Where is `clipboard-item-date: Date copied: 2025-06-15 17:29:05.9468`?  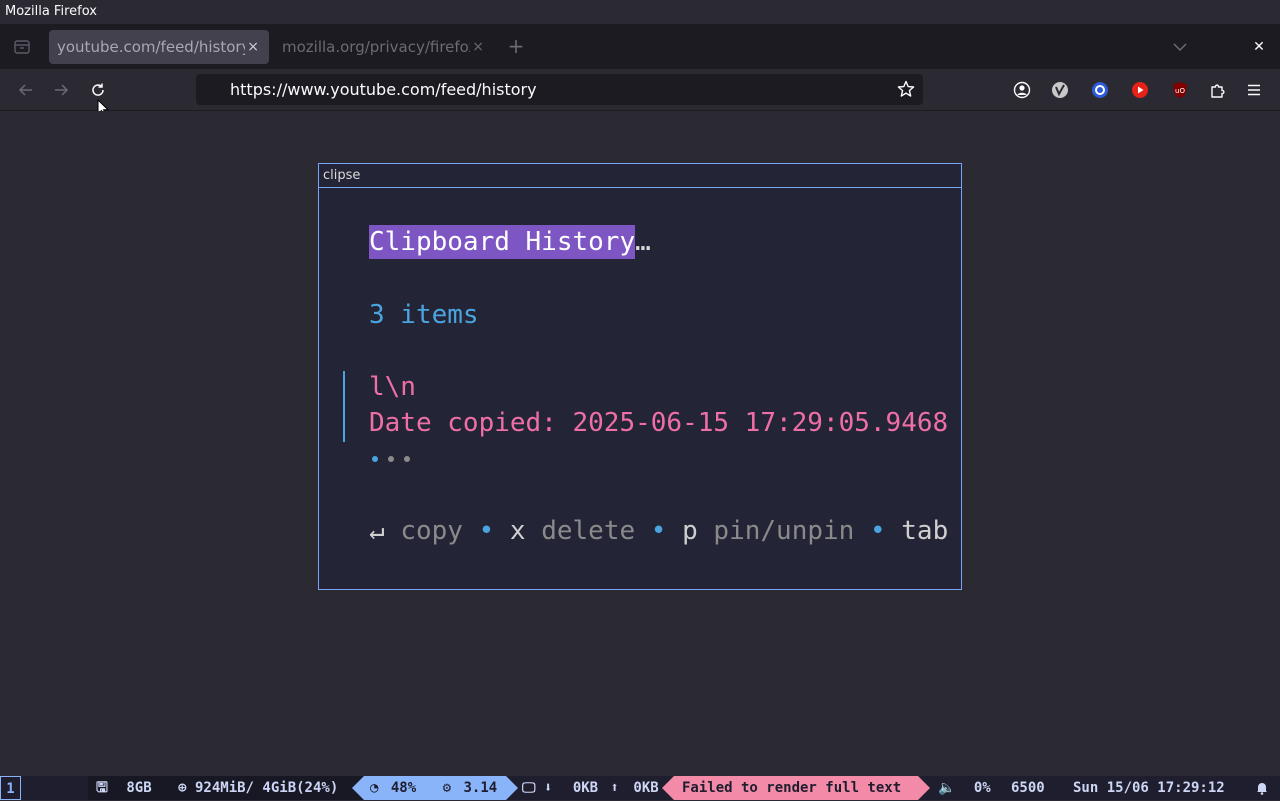 clipboard-item-date: Date copied: 2025-06-15 17:29:05.9468 is located at coordinates (659, 423).